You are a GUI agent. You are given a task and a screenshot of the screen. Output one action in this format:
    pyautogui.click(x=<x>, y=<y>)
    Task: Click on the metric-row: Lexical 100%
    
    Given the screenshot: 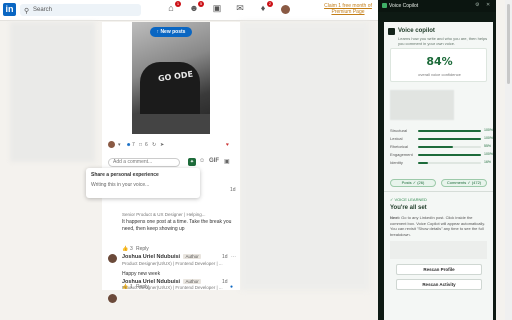 What is the action you would take?
    pyautogui.click(x=438, y=139)
    